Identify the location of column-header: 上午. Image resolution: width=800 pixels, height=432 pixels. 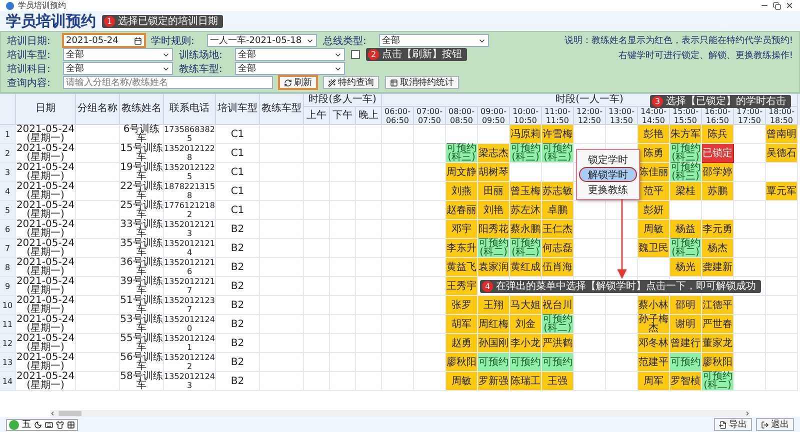
(317, 116).